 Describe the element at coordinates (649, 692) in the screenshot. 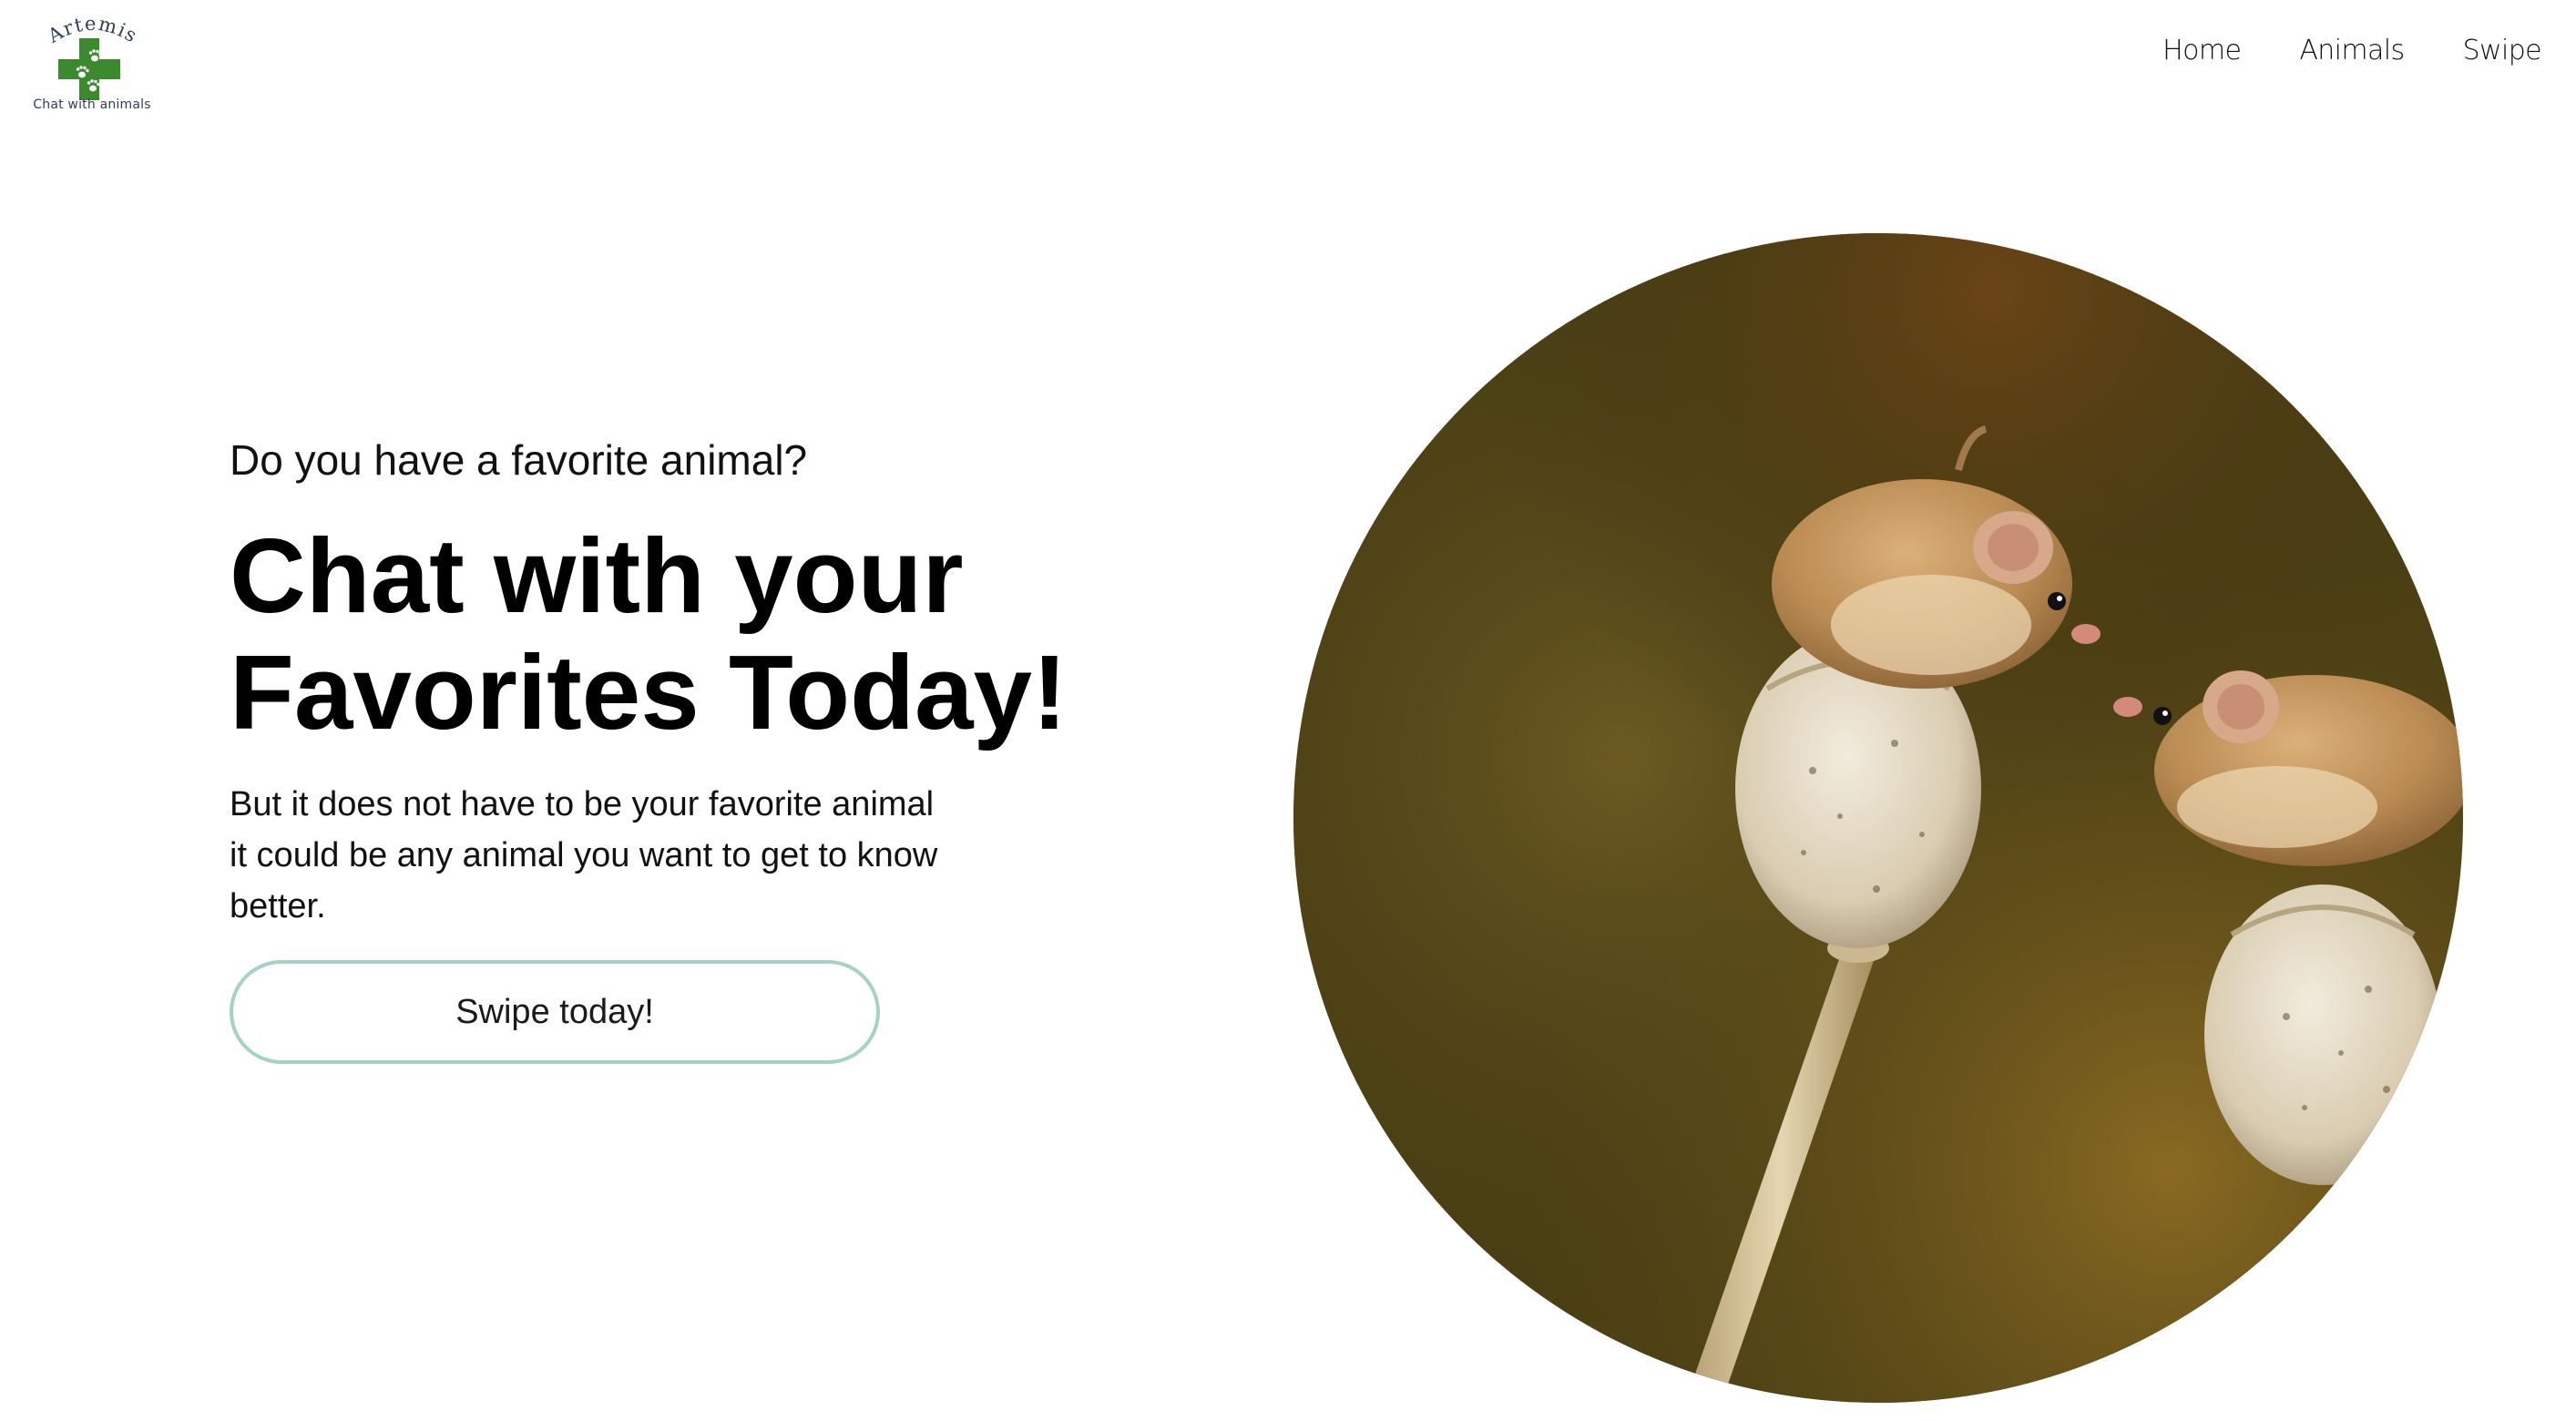

I see `hero-headline-line-2: Favorites Today!` at that location.